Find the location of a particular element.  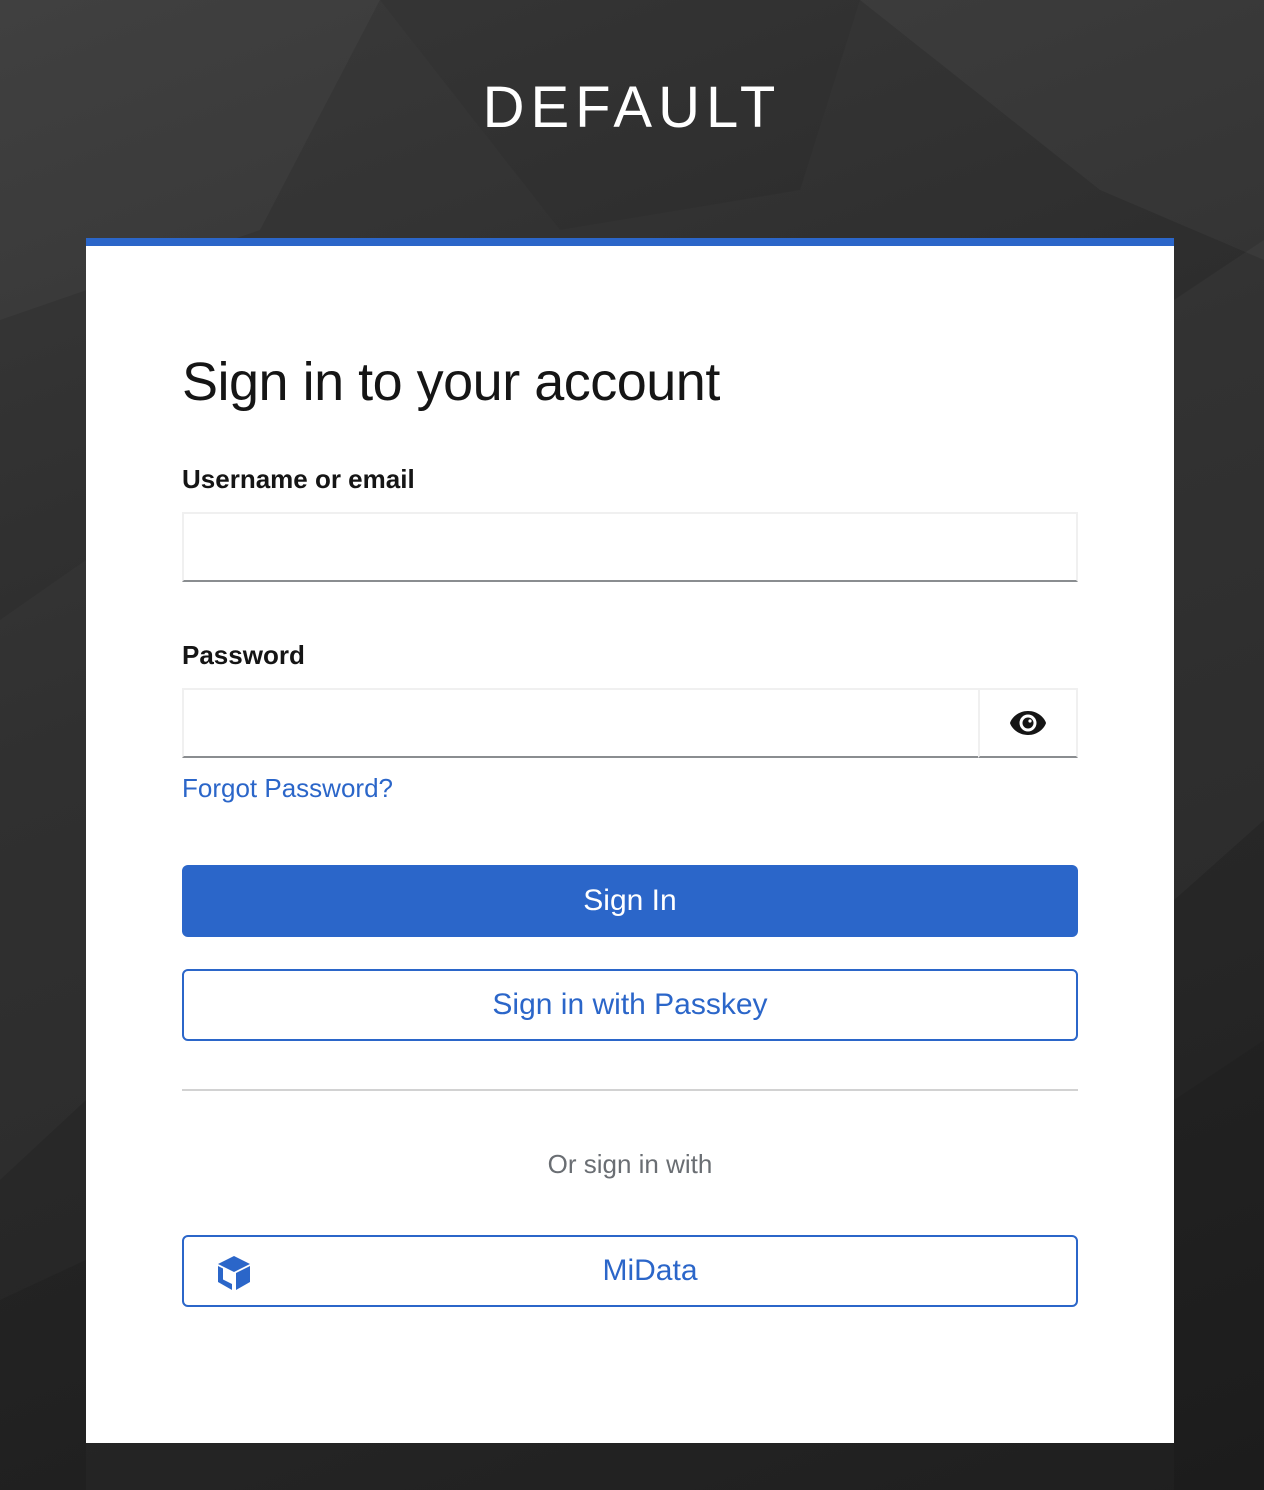

divider is located at coordinates (630, 1090).